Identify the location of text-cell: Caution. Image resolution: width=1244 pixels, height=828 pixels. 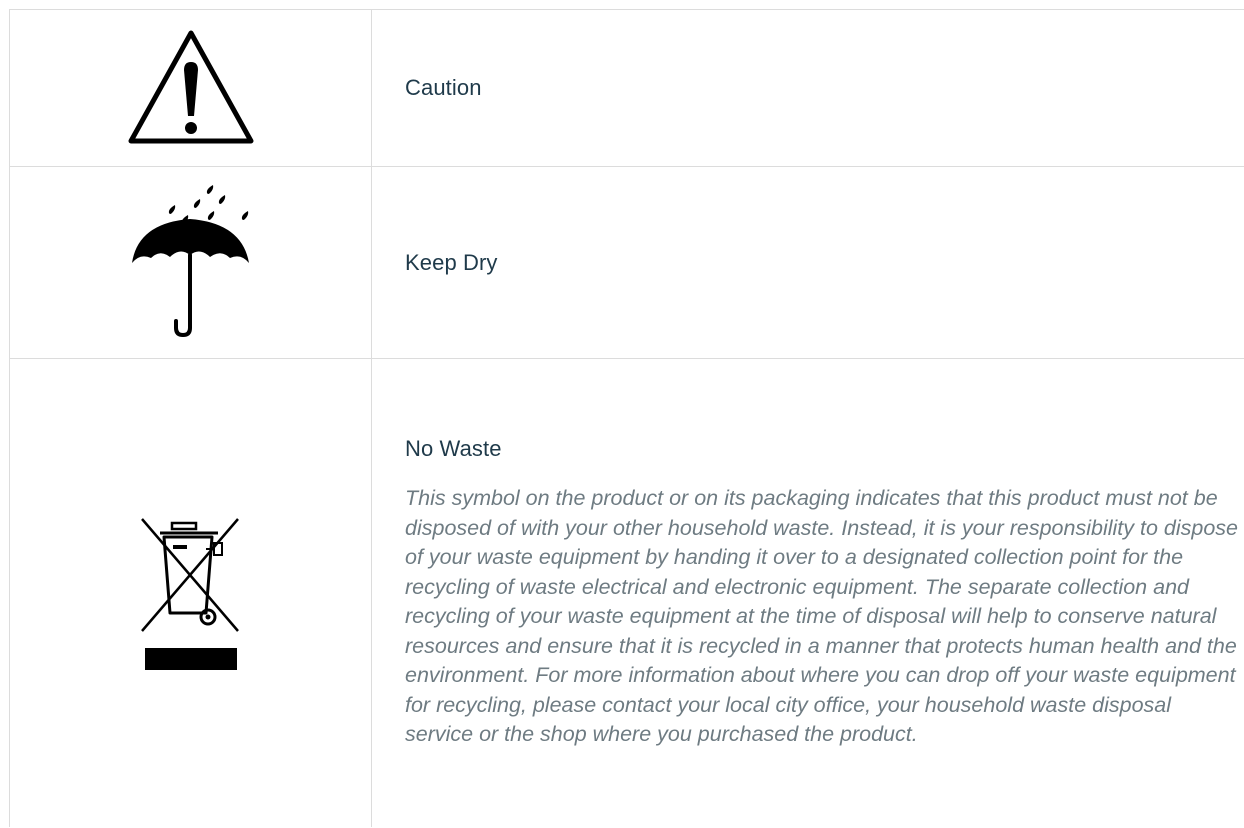
(807, 88).